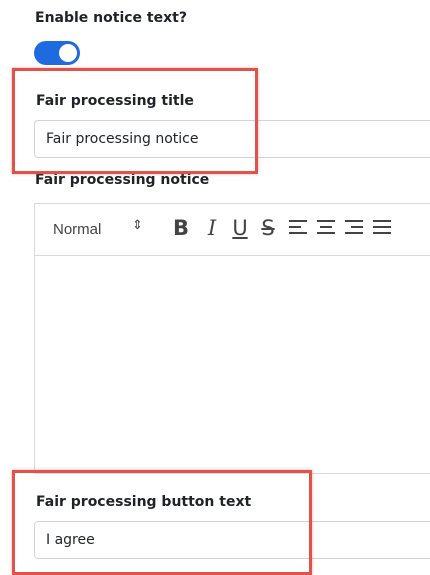 This screenshot has width=430, height=575. I want to click on align-justify-icon, so click(382, 227).